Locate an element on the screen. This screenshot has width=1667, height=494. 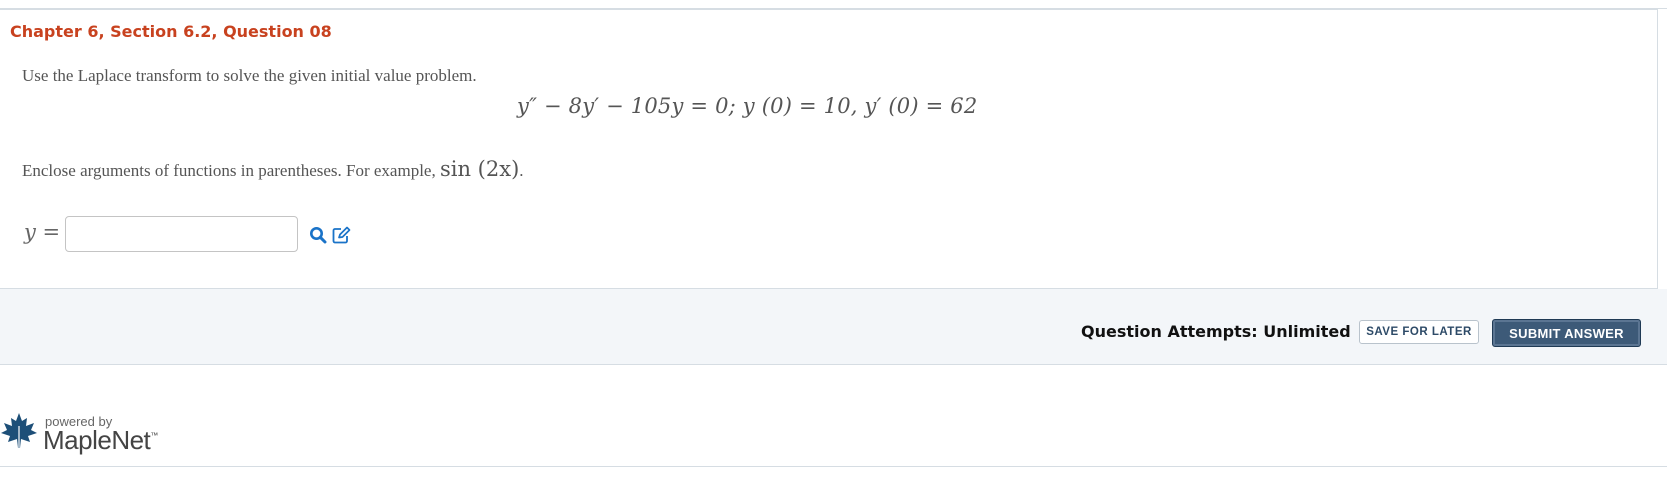
submit-answer-button: SUBMIT ANSWER is located at coordinates (1566, 333).